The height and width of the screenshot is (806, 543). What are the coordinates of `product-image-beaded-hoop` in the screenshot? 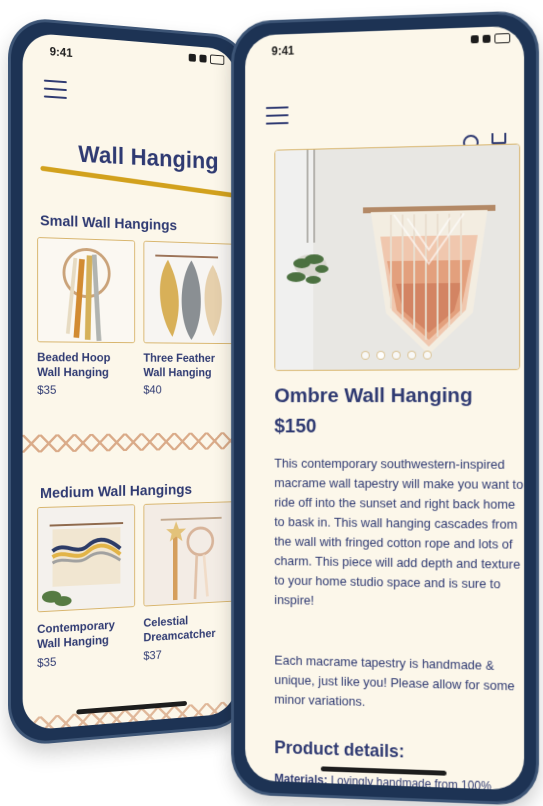 It's located at (86, 290).